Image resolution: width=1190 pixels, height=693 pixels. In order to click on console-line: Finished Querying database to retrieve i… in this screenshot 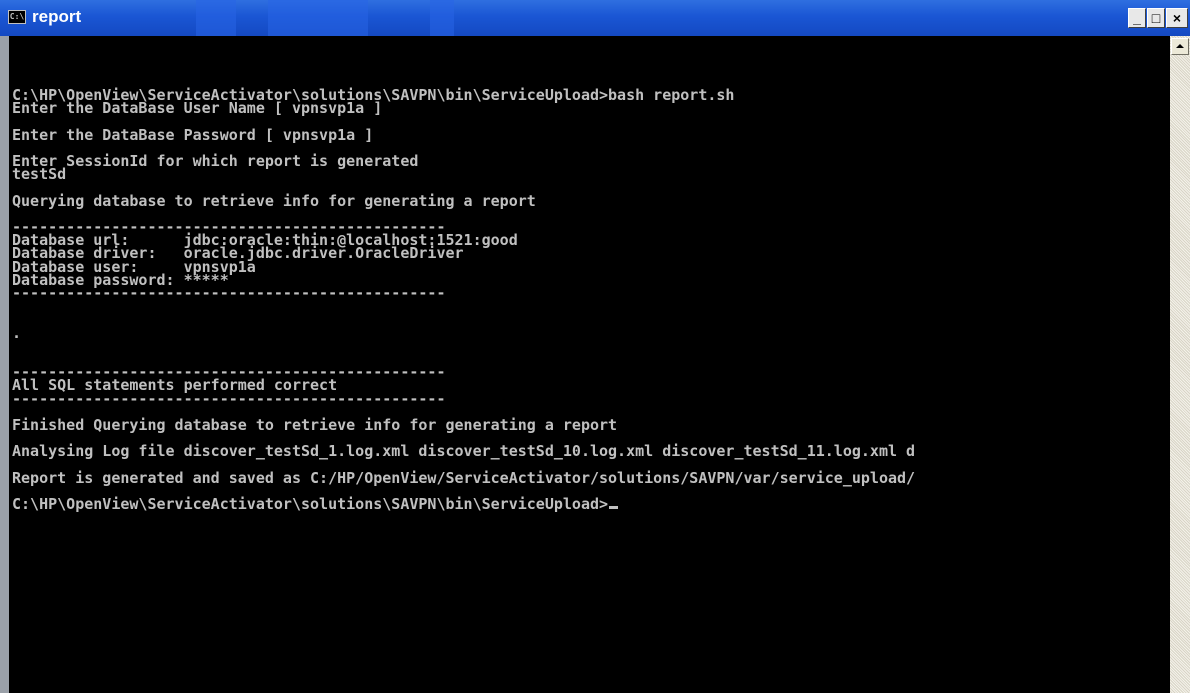, I will do `click(315, 424)`.